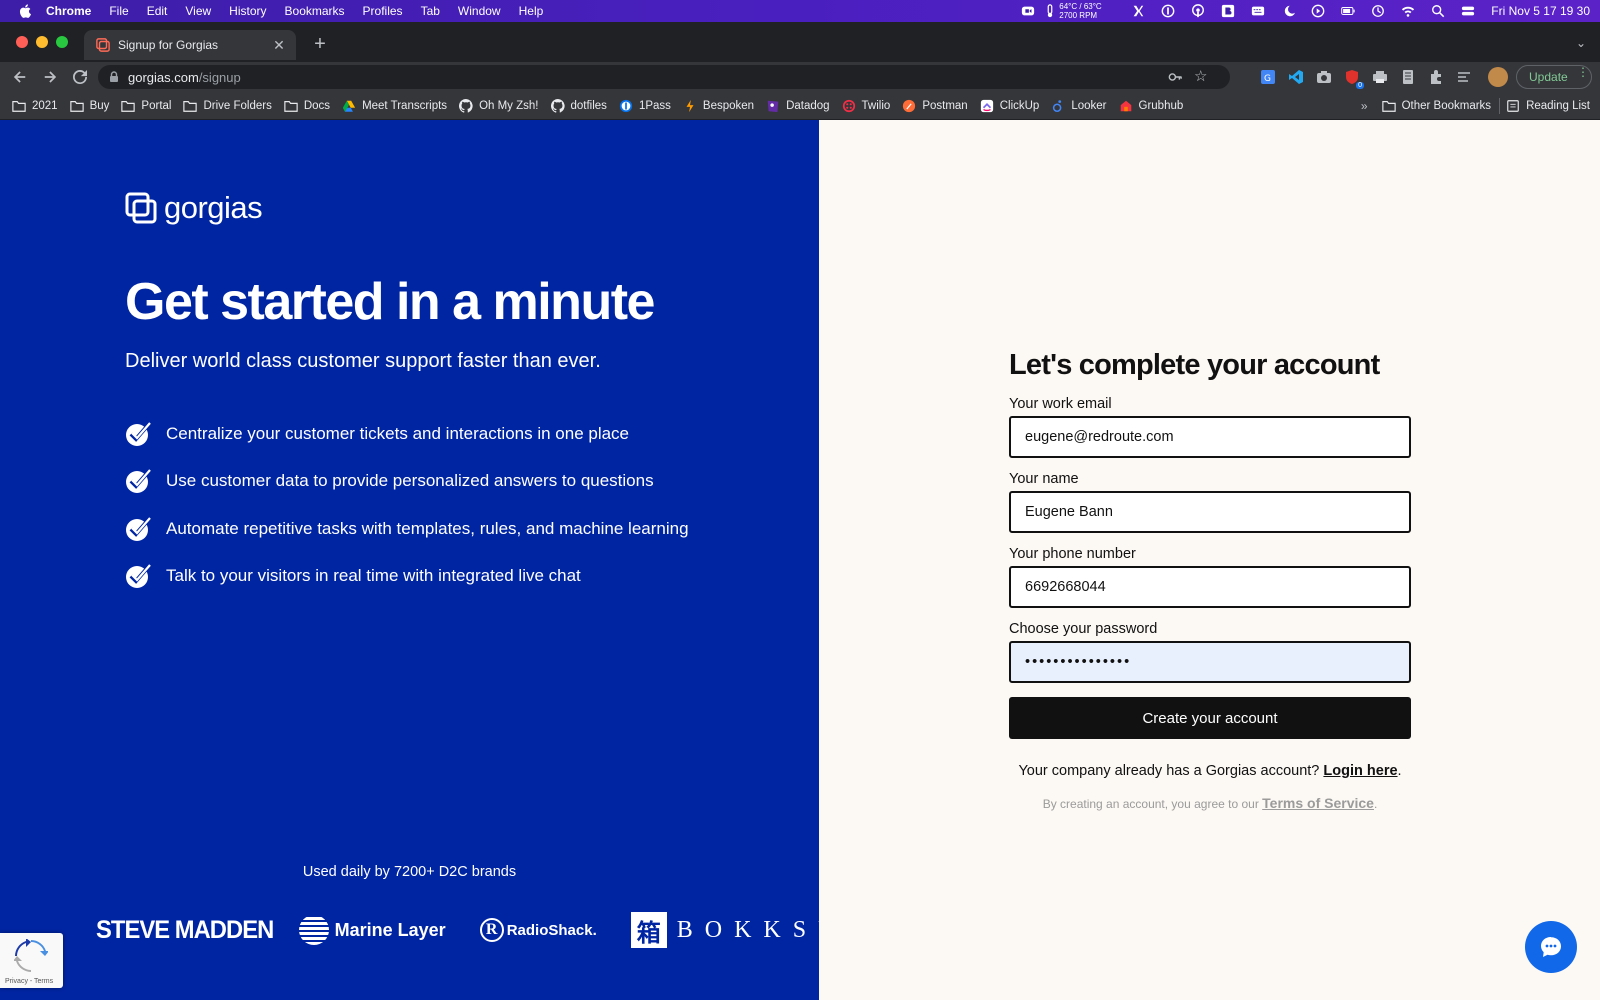 The height and width of the screenshot is (1000, 1600). I want to click on bookmark-docs: Docs, so click(307, 106).